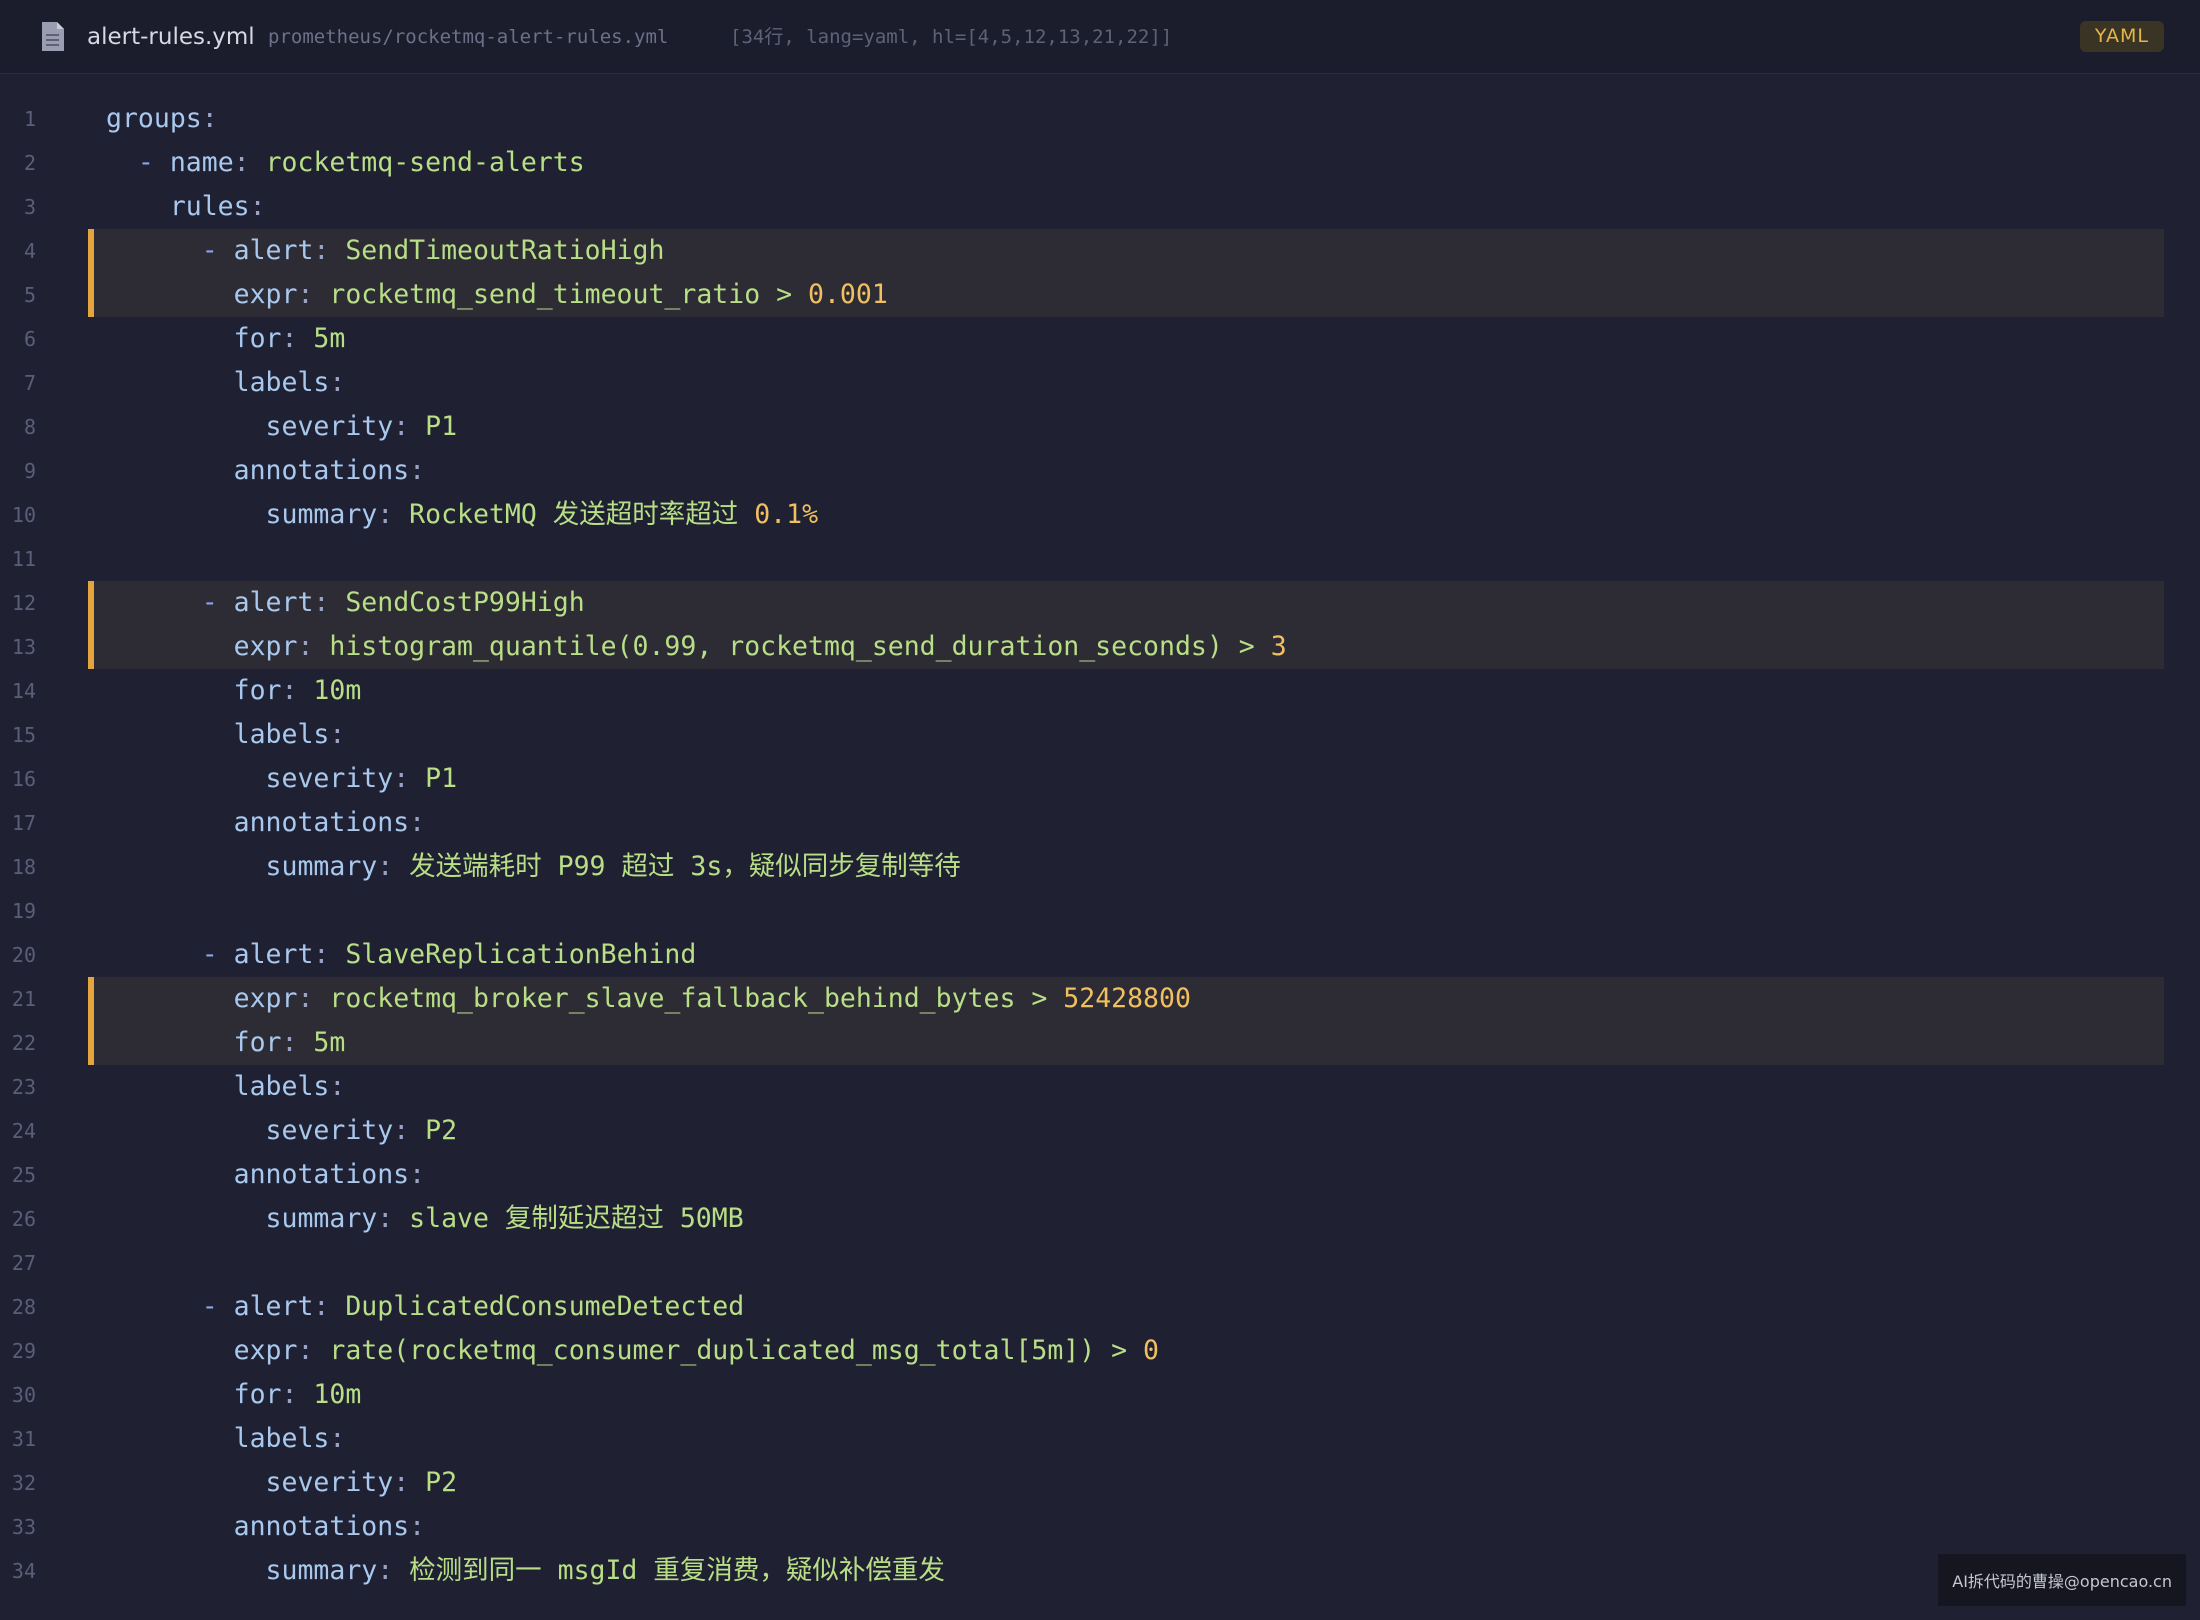 This screenshot has height=1620, width=2200. Describe the element at coordinates (29, 119) in the screenshot. I see `line-number: 1` at that location.